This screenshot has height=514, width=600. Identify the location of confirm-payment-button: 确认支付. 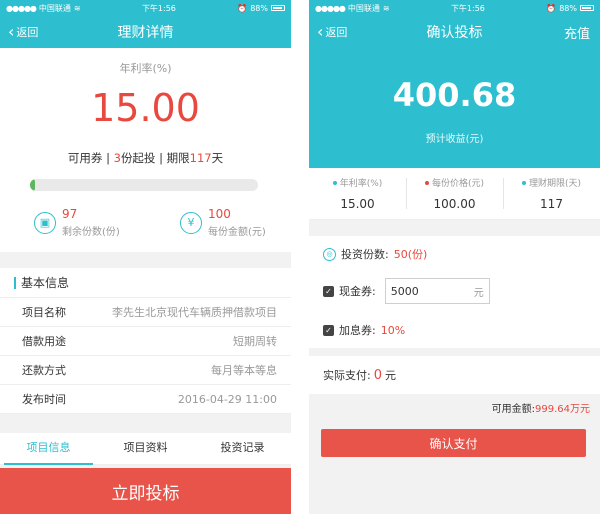
(453, 443).